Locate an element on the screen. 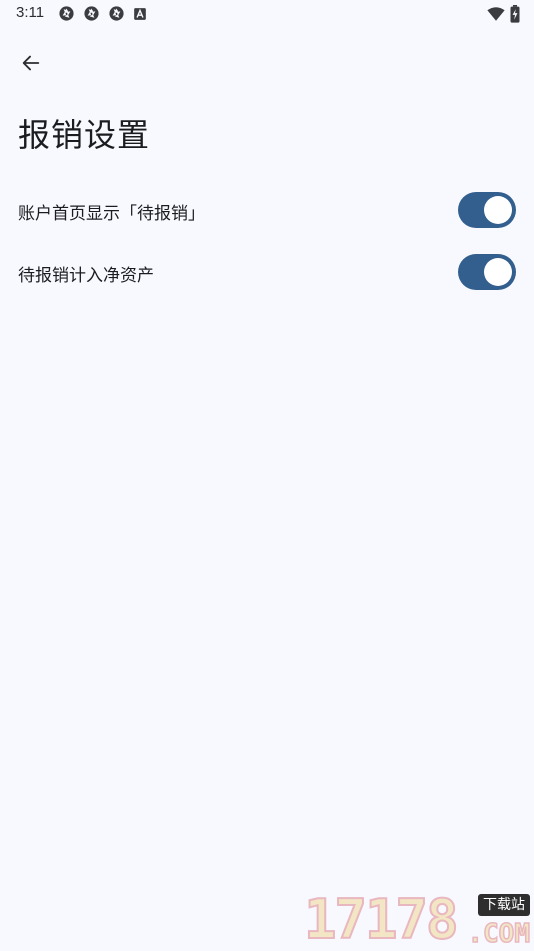 Image resolution: width=534 pixels, height=951 pixels. wifi-icon is located at coordinates (496, 14).